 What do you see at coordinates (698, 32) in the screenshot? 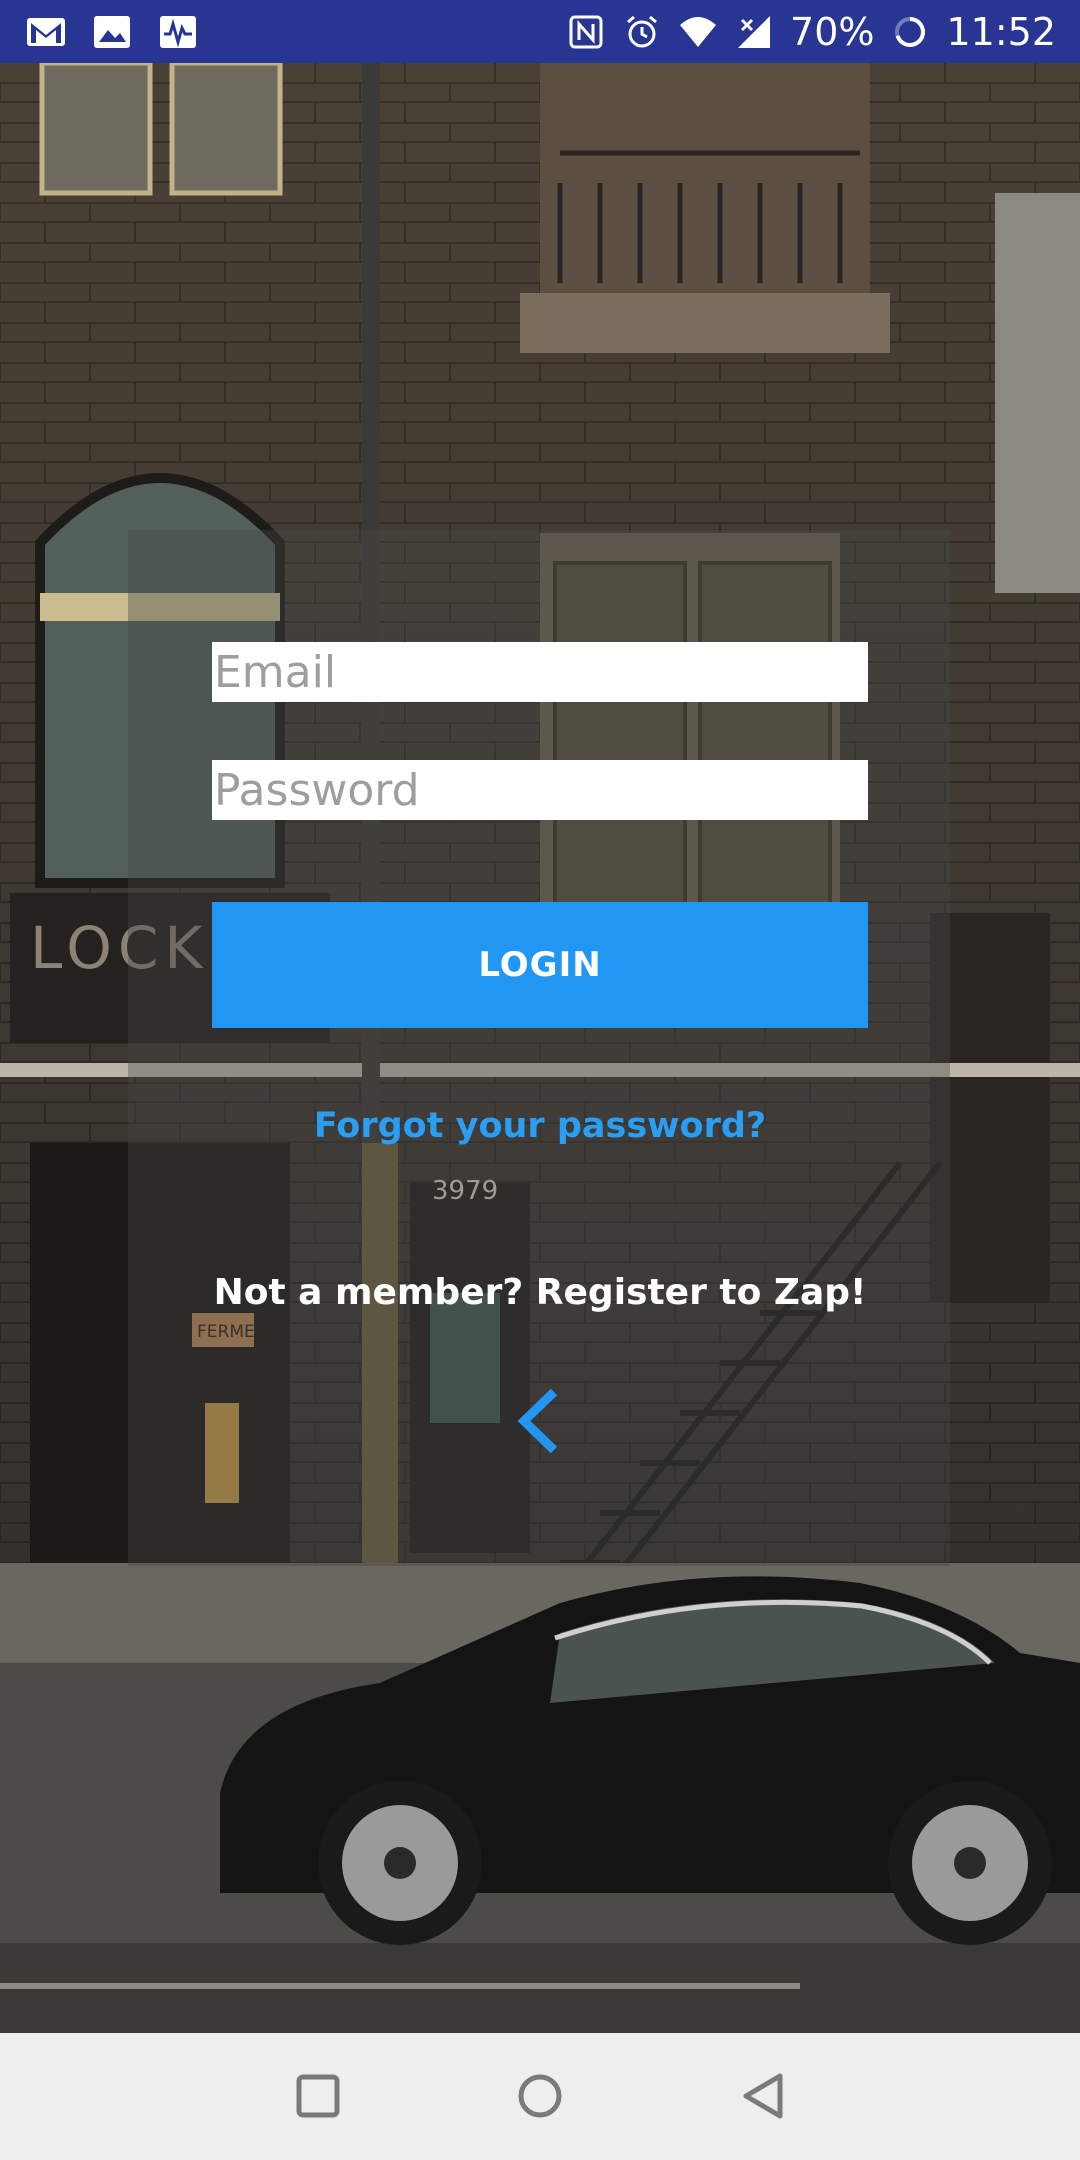
I see `wifi-icon` at bounding box center [698, 32].